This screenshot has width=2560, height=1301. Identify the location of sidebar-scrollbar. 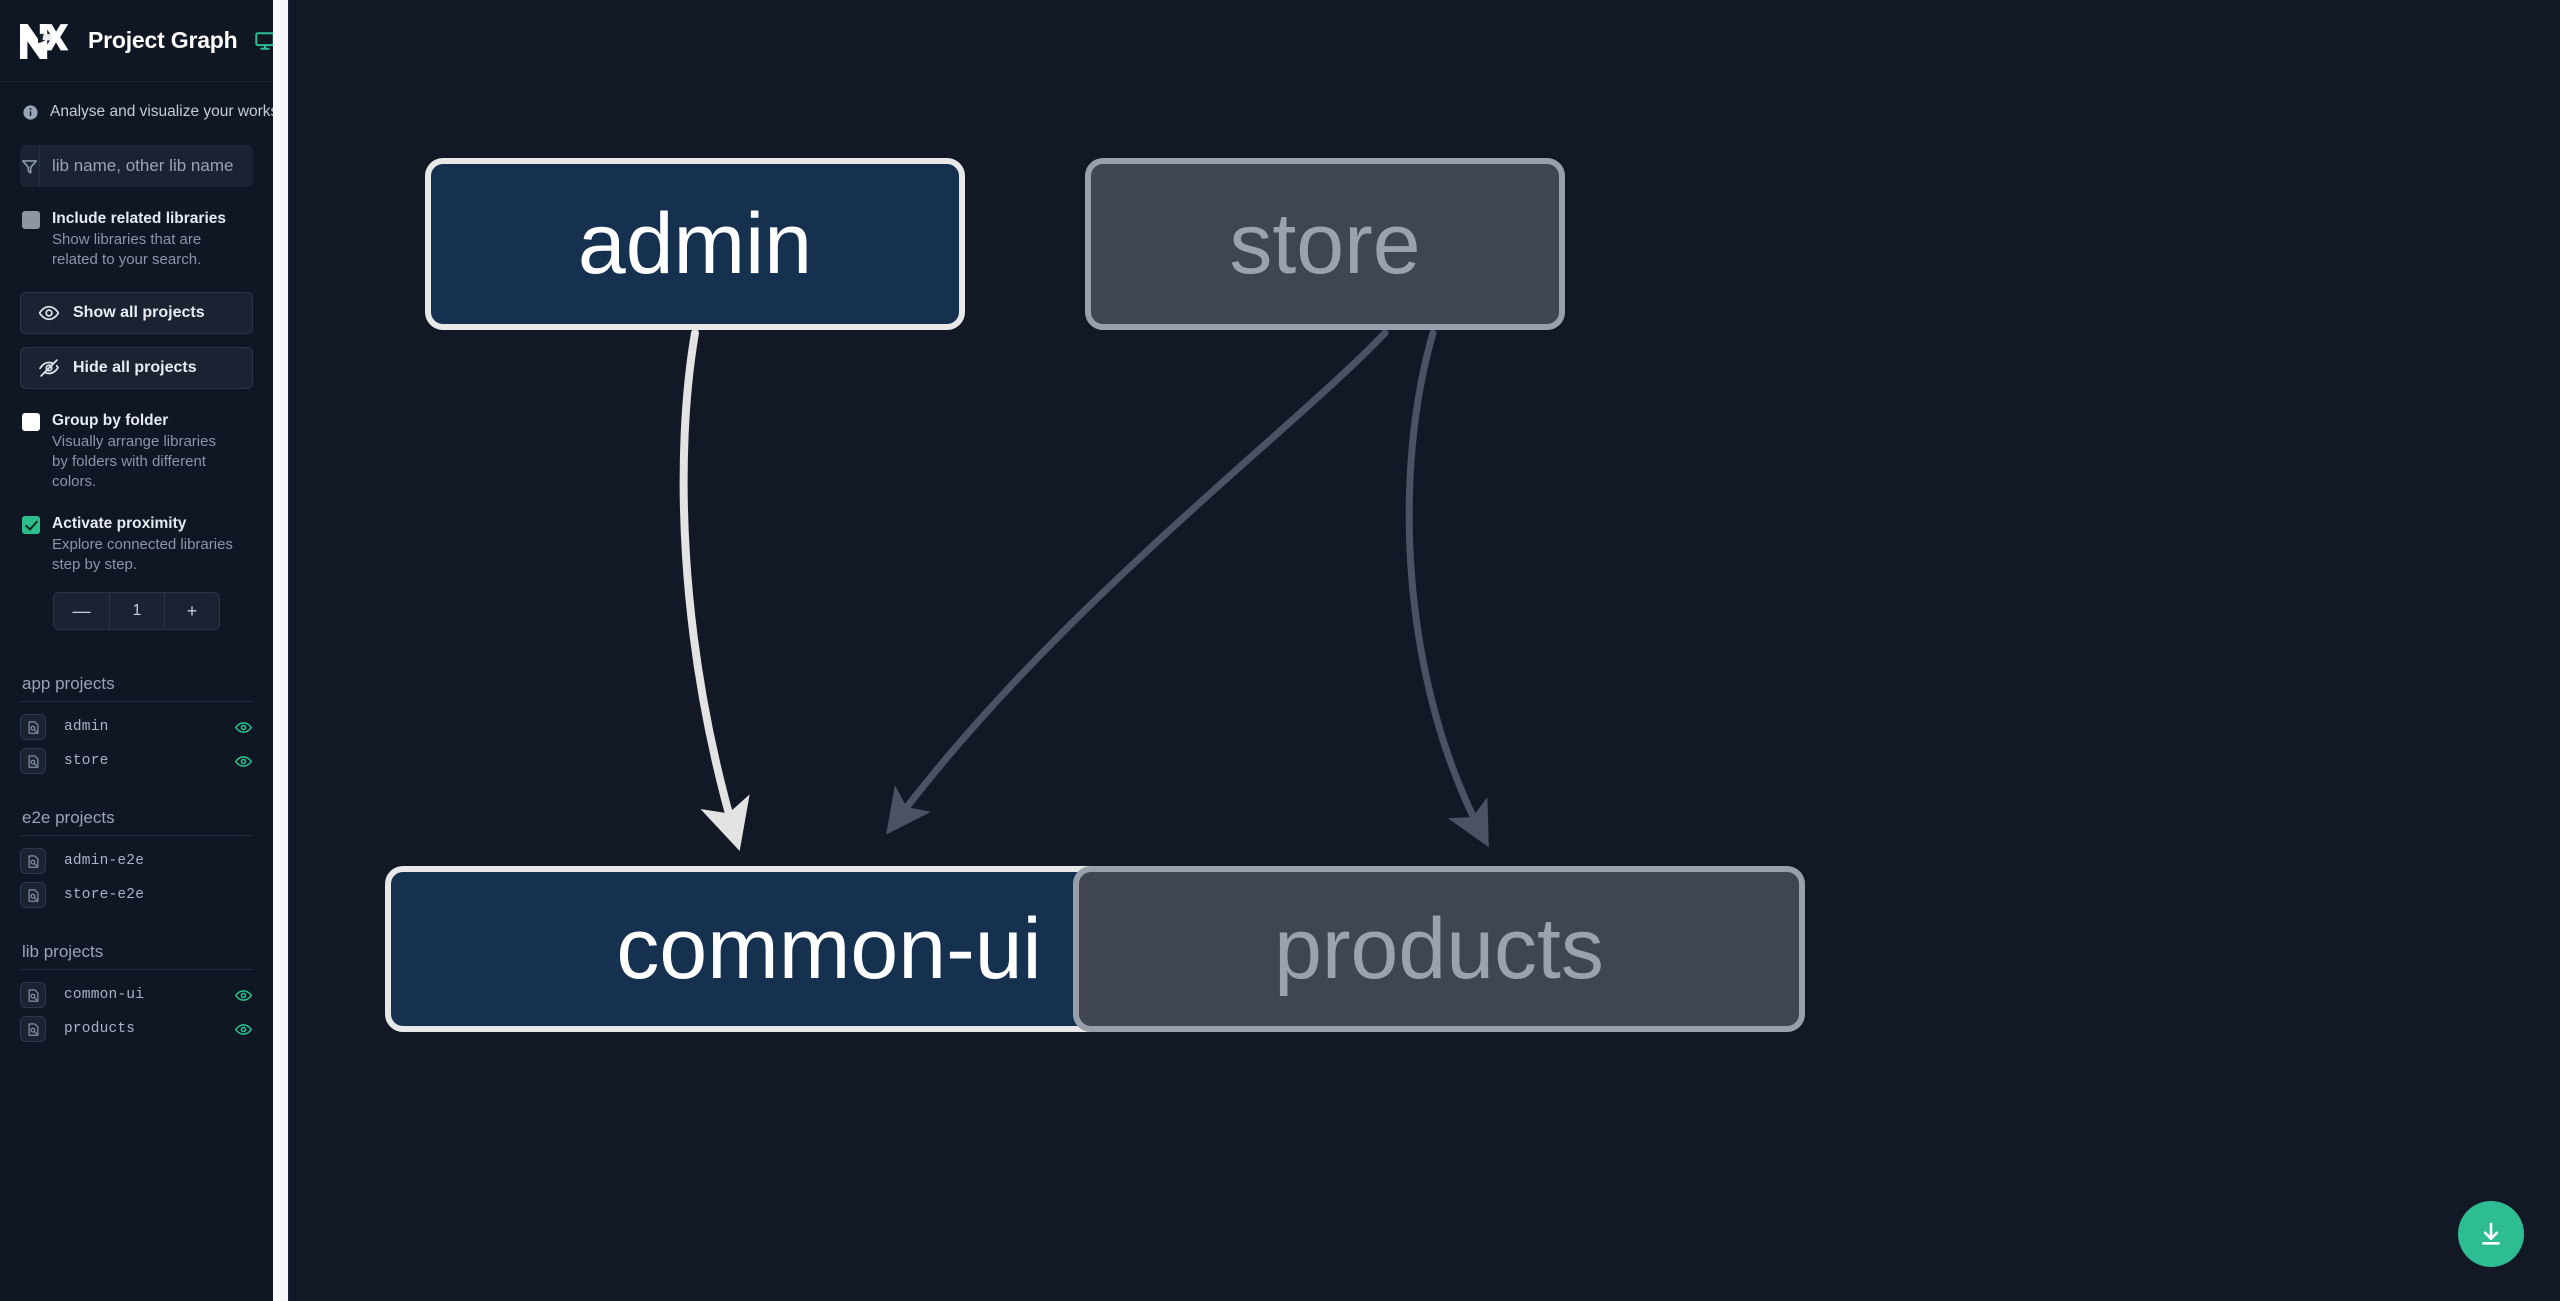
(280, 650).